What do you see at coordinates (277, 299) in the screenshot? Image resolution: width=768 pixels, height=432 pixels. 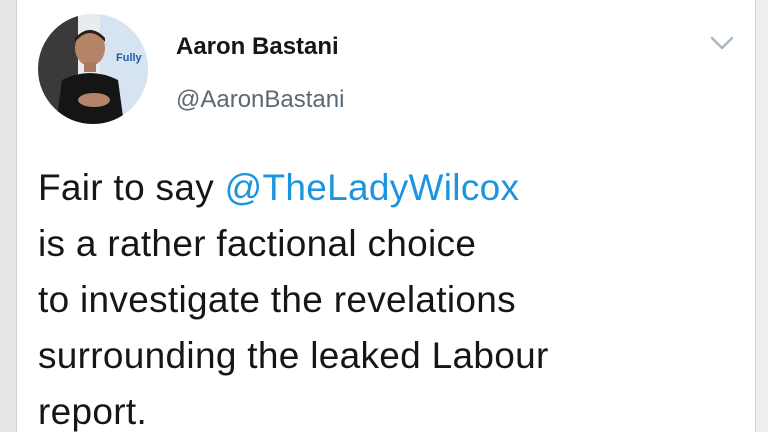 I see `tweet-line-3: to investigate the revelations` at bounding box center [277, 299].